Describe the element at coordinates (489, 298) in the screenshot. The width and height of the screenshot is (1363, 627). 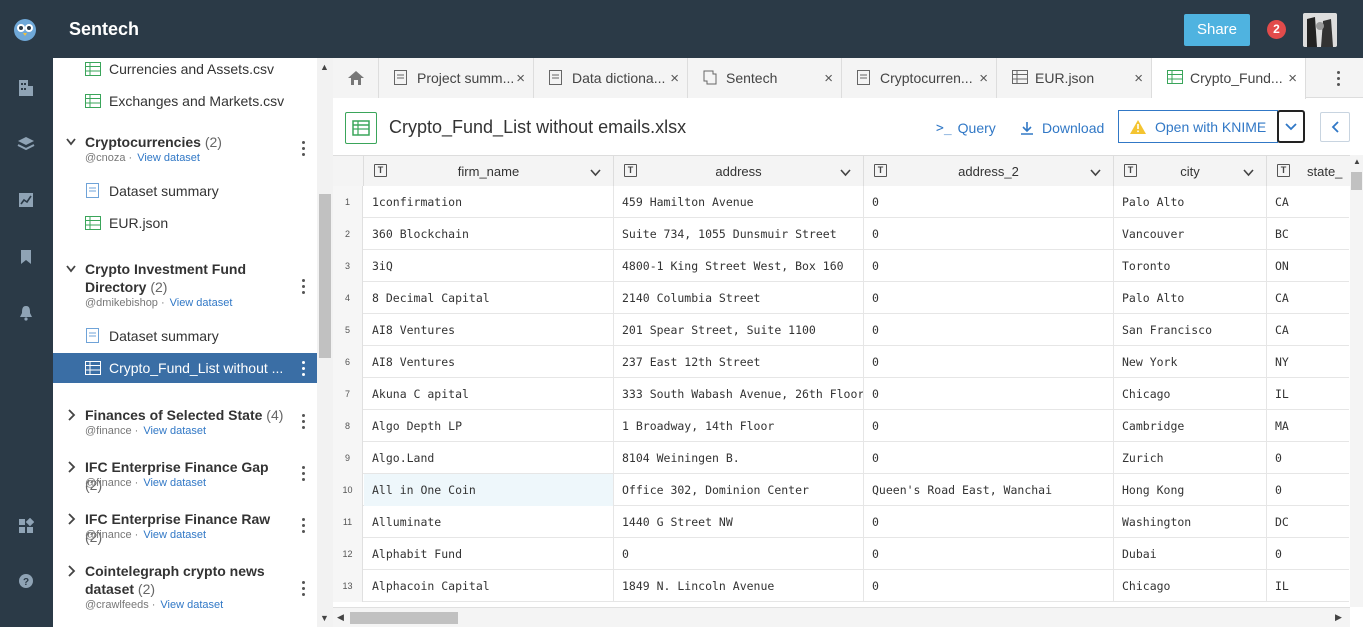
I see `table-cell: 8 Decimal Capital` at that location.